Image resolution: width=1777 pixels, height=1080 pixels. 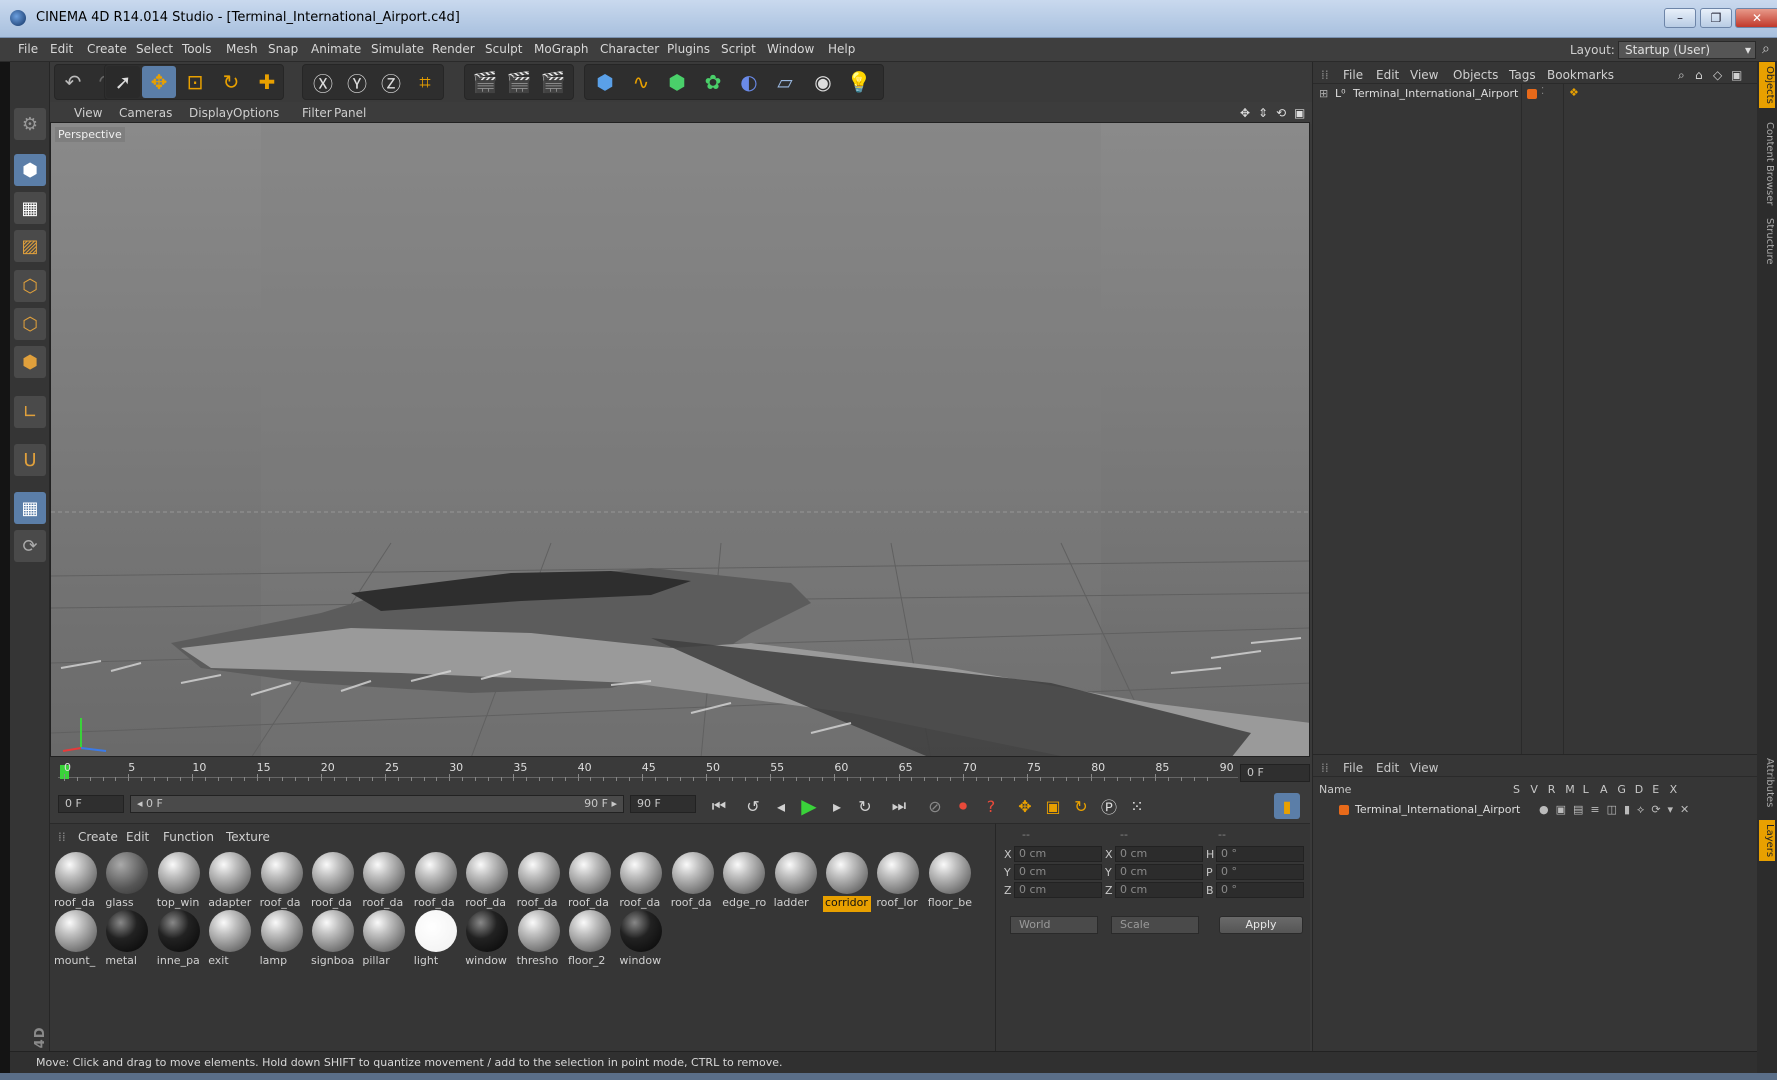 I want to click on tab-structure: Structure, so click(x=1767, y=241).